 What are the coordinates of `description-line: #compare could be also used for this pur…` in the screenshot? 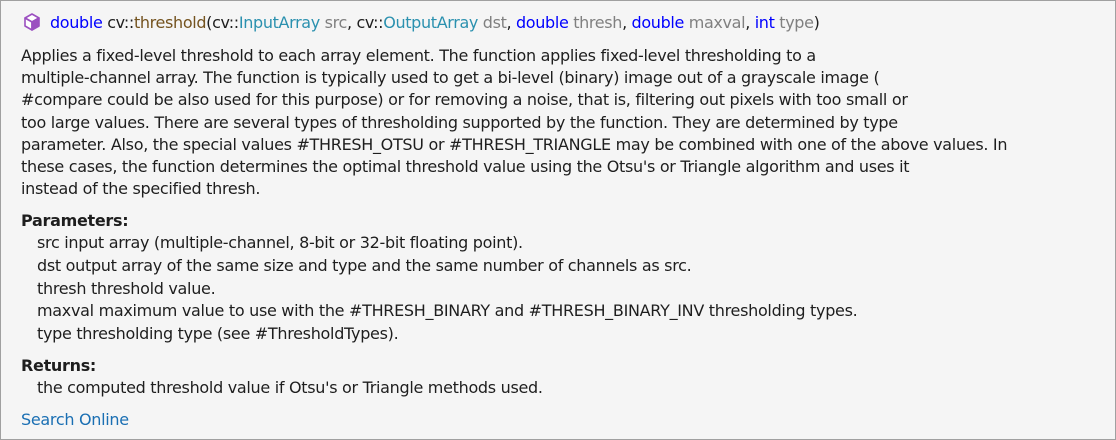 It's located at (464, 100).